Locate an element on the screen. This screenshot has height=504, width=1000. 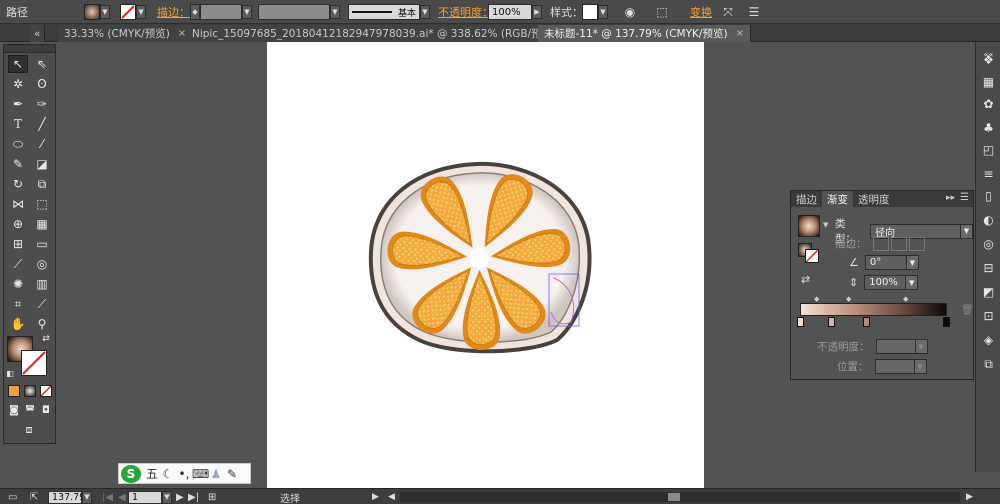
midpoint-diamond-1: ◆ is located at coordinates (816, 299).